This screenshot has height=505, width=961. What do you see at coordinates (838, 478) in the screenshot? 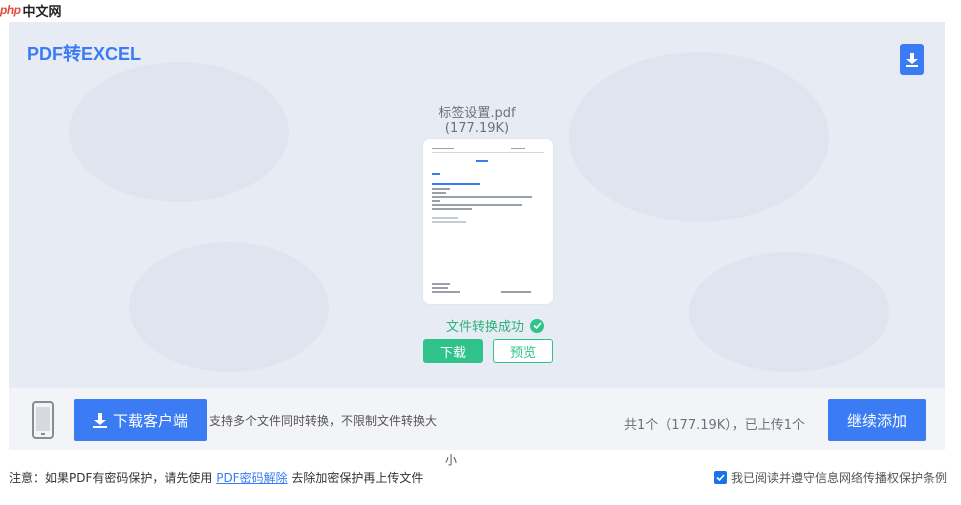
I see `agree-text: 我已阅读并遵守信息网络传播权保护条例` at bounding box center [838, 478].